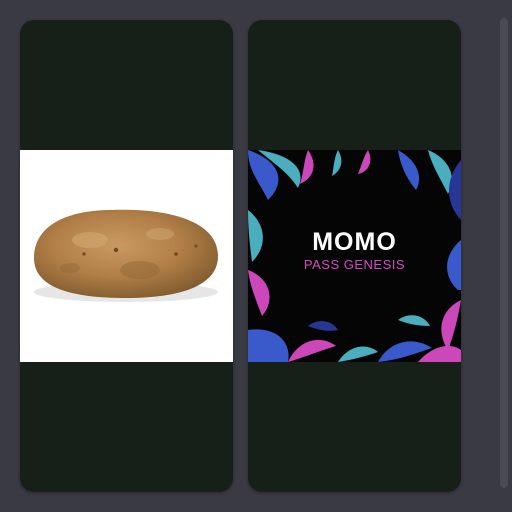 Image resolution: width=512 pixels, height=512 pixels. What do you see at coordinates (354, 242) in the screenshot?
I see `pass-title: MOMO` at bounding box center [354, 242].